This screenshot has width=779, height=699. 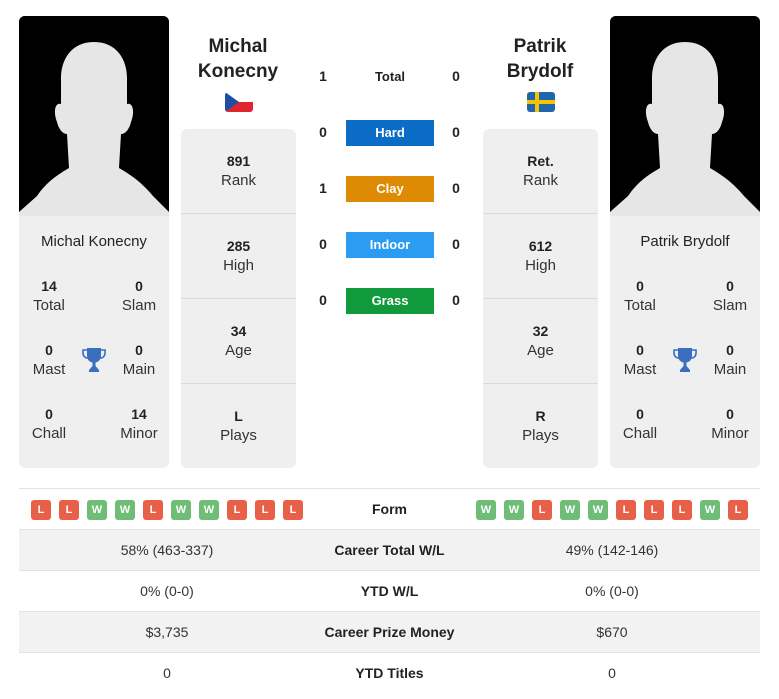 I want to click on rank-cell: 891 Rank, so click(x=238, y=171).